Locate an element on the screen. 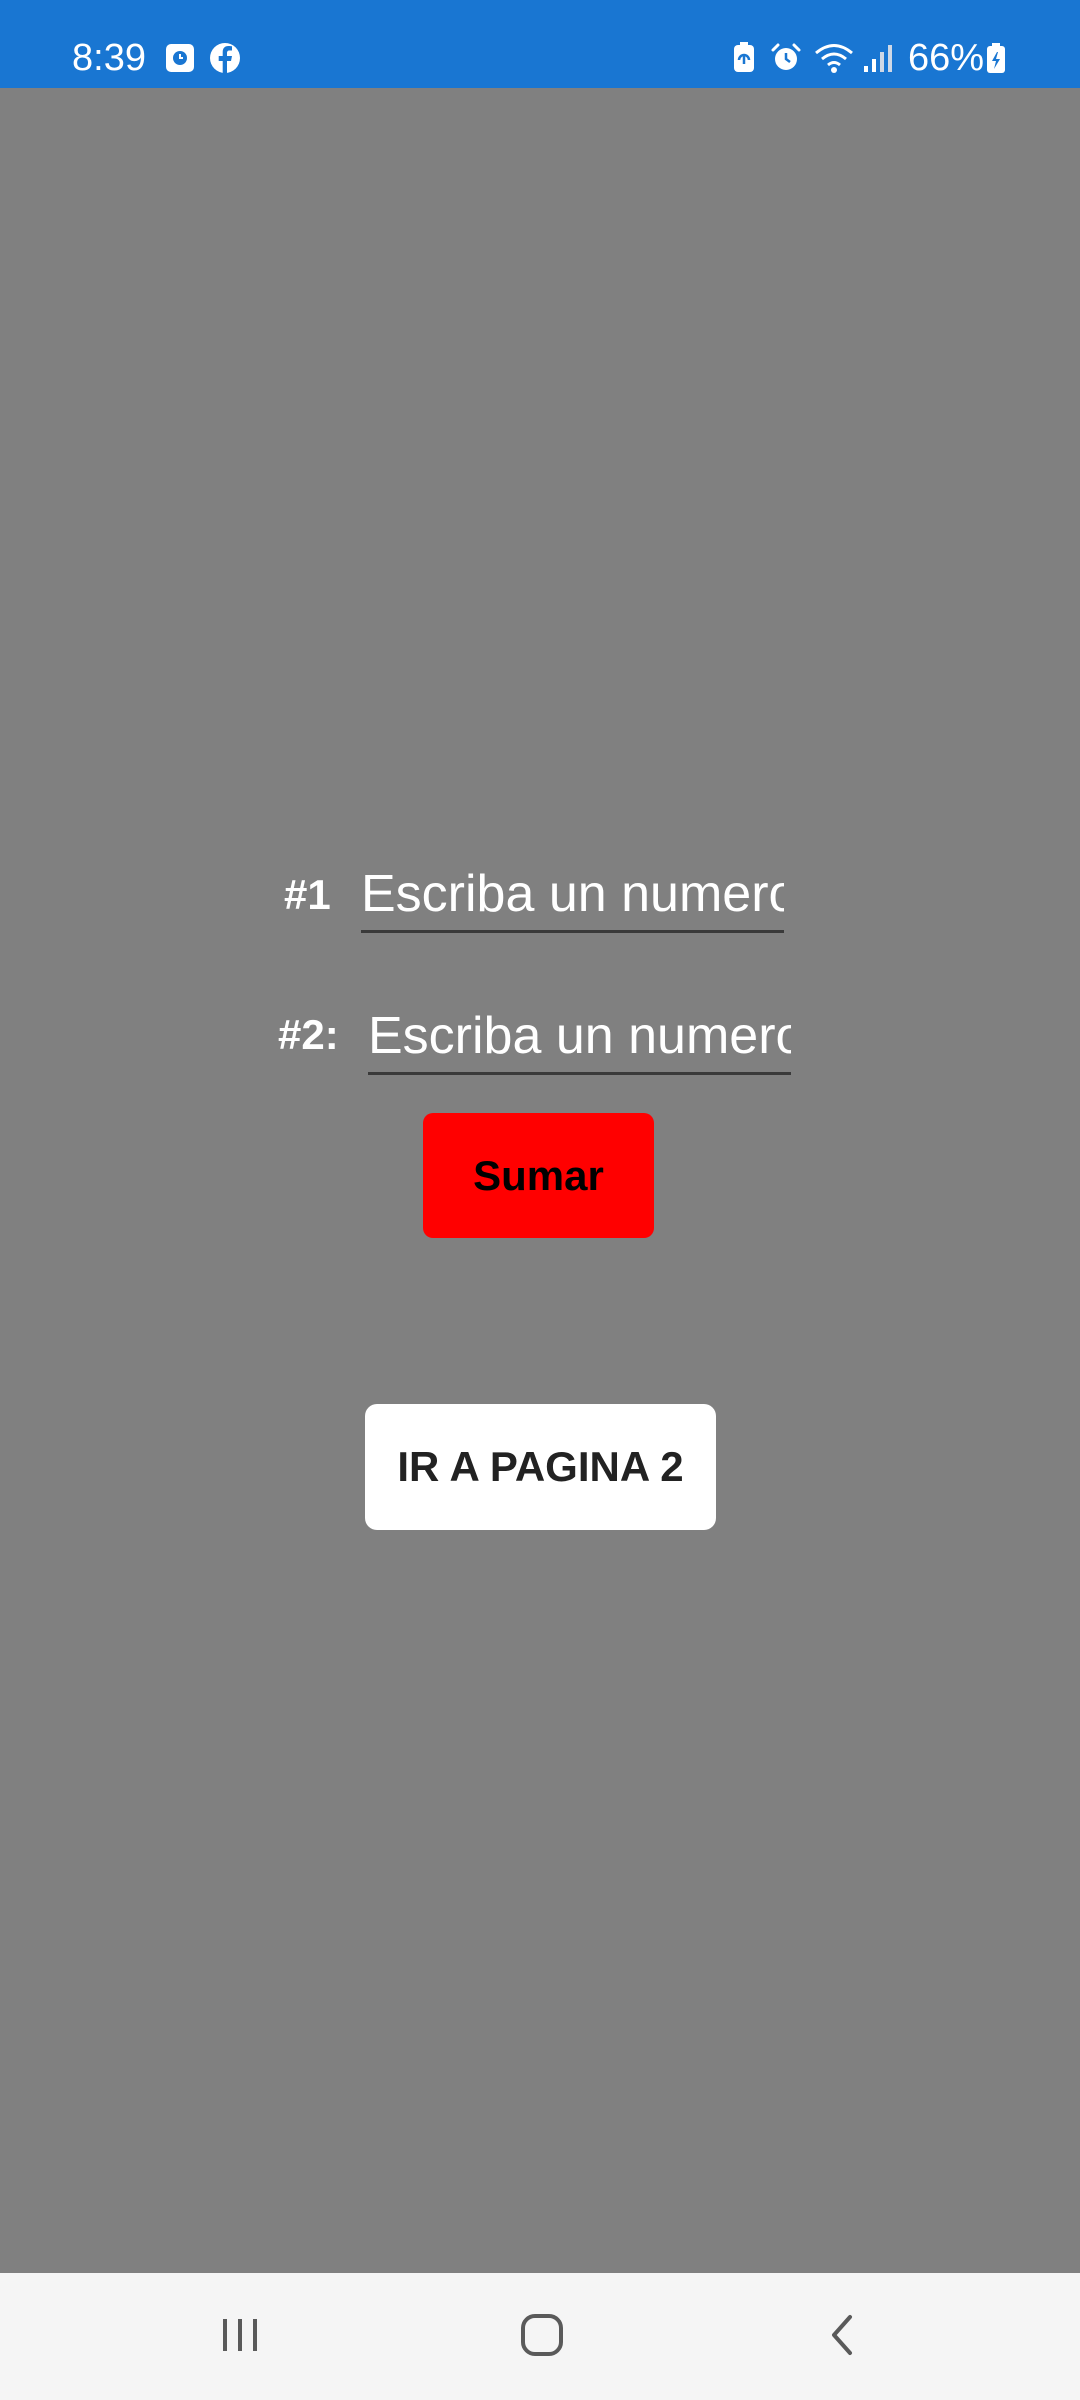 The height and width of the screenshot is (2400, 1080). number-2-label: #2: is located at coordinates (308, 1034).